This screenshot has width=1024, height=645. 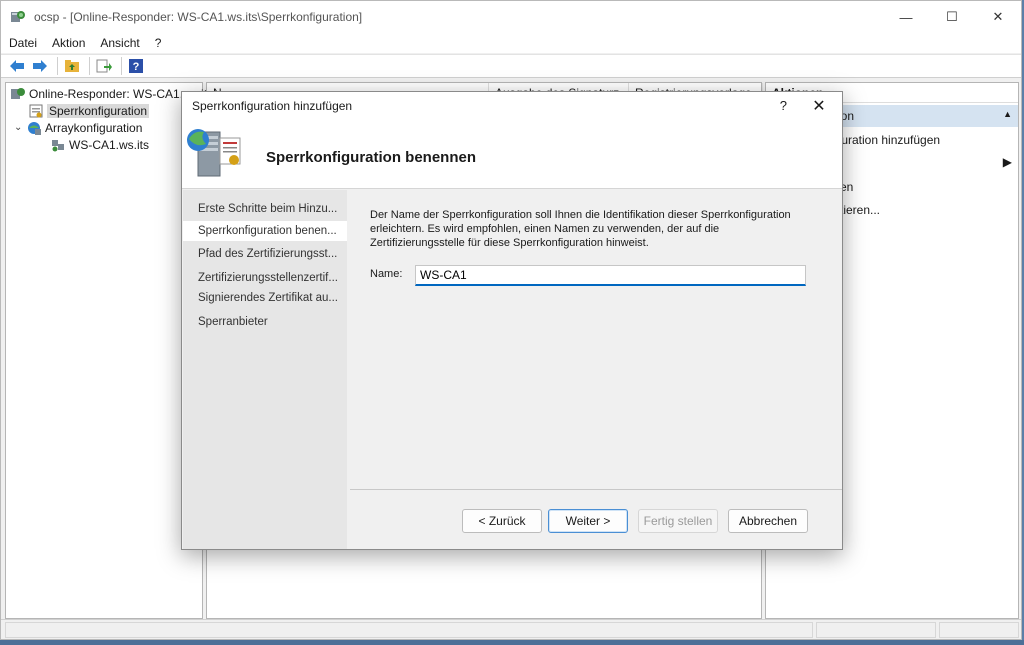 I want to click on name-label: Name:, so click(x=386, y=274).